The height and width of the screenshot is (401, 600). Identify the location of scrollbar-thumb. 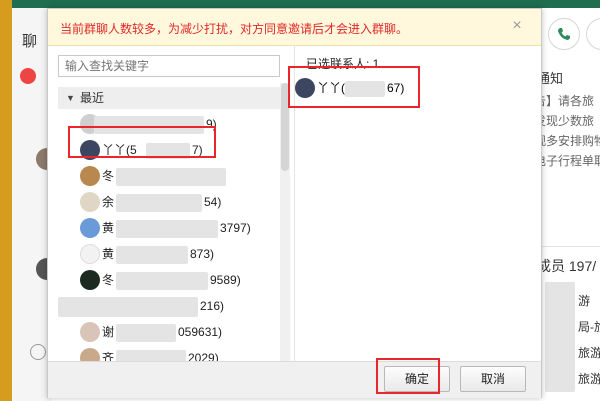
(285, 127).